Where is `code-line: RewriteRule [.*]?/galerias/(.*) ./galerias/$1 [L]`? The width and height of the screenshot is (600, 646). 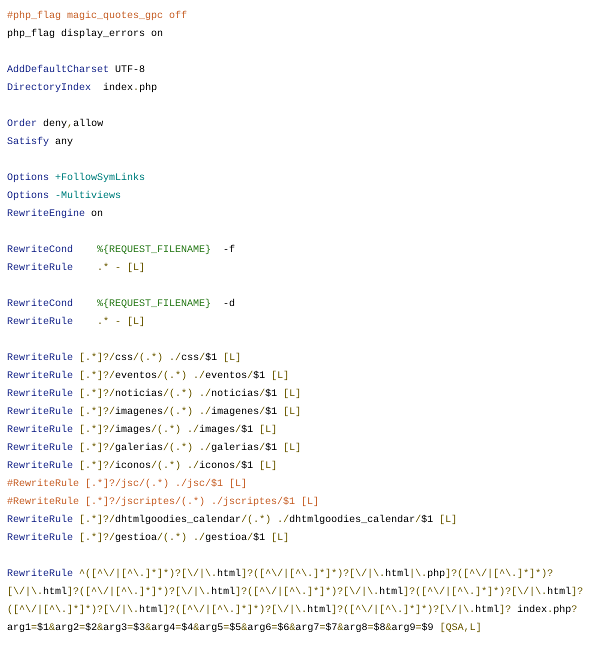 code-line: RewriteRule [.*]?/galerias/(.*) ./galerias/$1 [L] is located at coordinates (154, 449).